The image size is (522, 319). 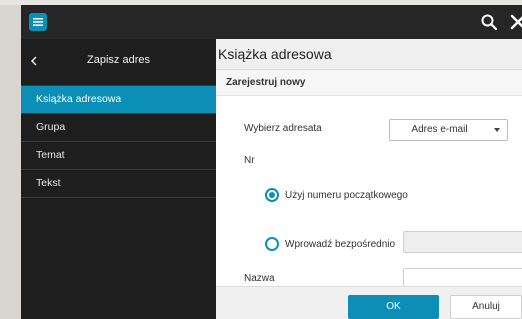 What do you see at coordinates (272, 244) in the screenshot?
I see `radio-unchecked-icon` at bounding box center [272, 244].